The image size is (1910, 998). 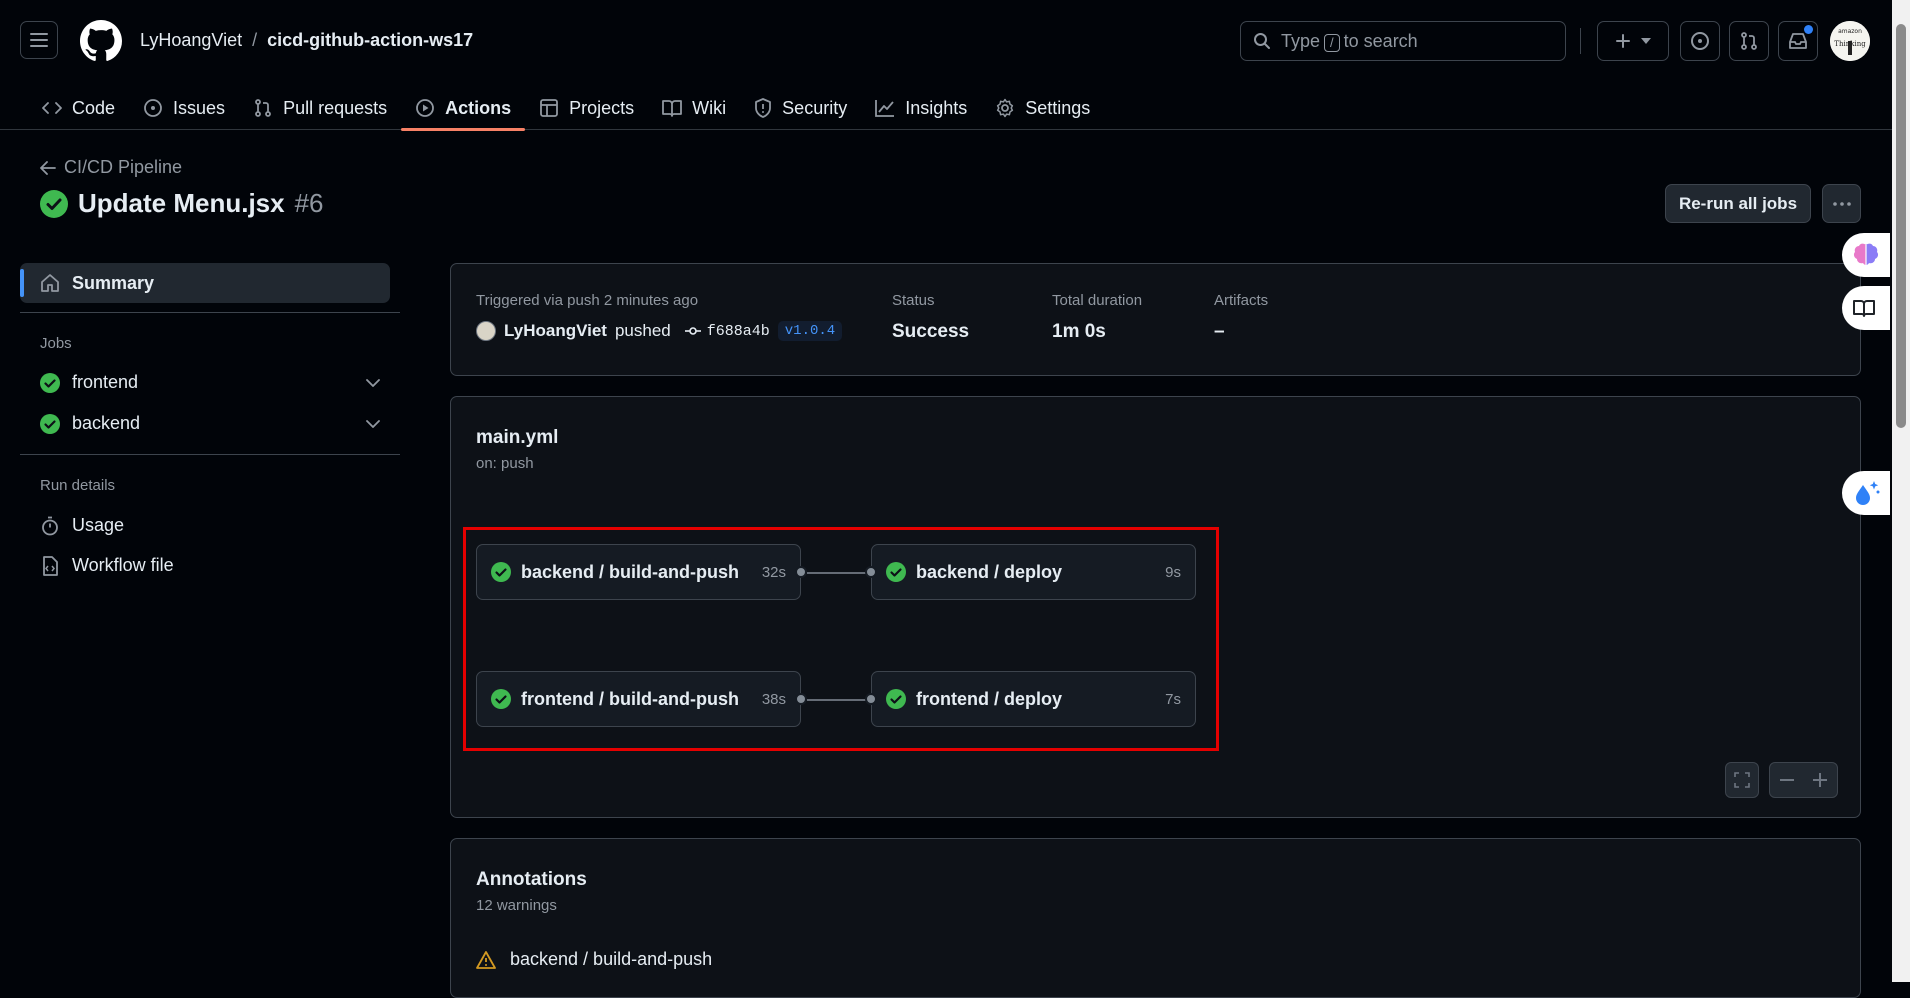 I want to click on job-duration: 32s, so click(x=773, y=572).